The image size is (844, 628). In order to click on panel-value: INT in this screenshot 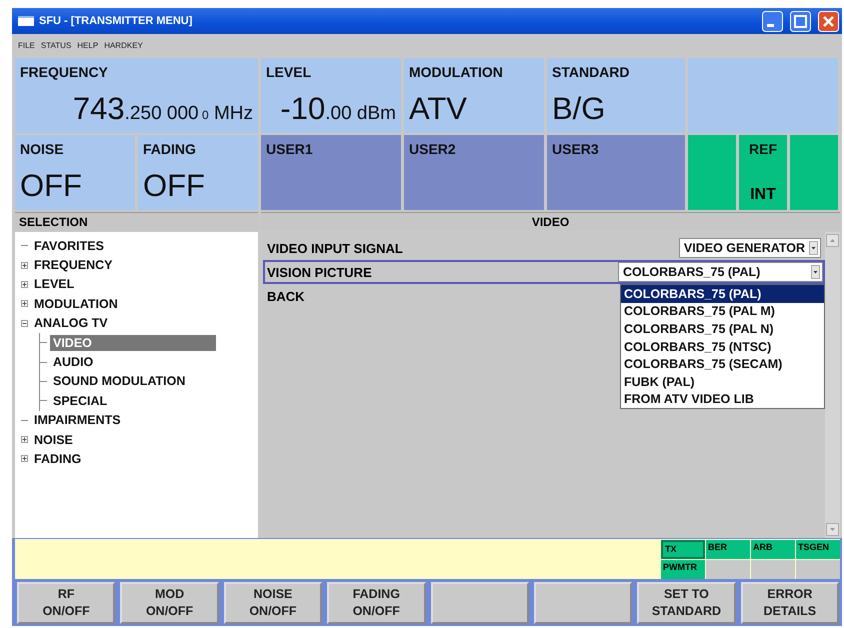, I will do `click(763, 195)`.